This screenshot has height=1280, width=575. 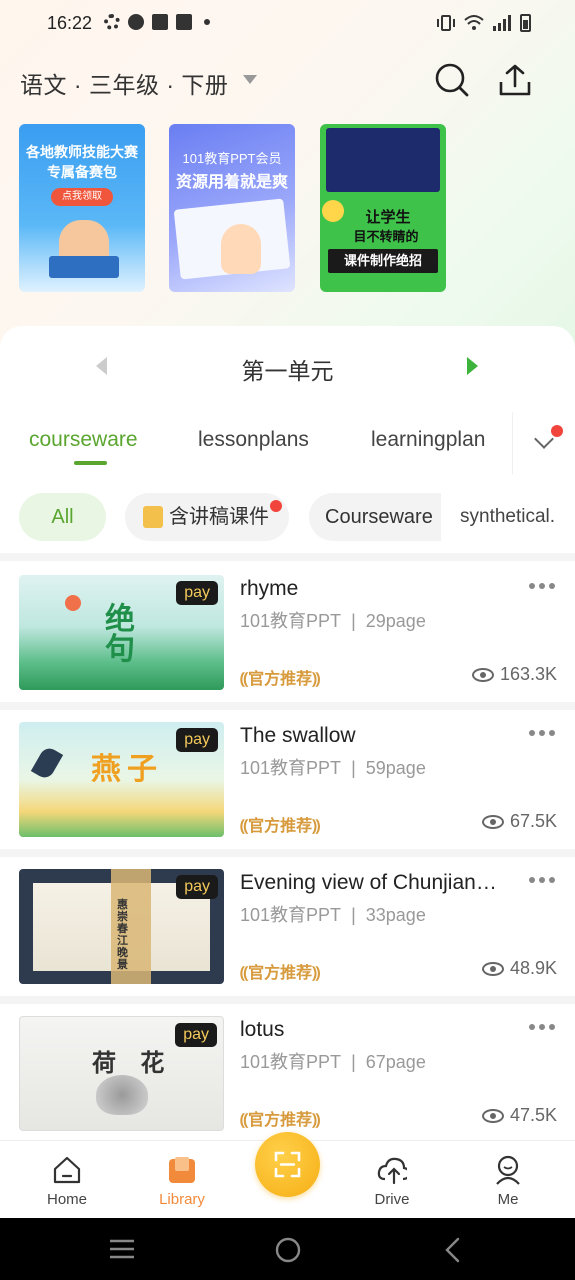 I want to click on page-count: 33page, so click(x=395, y=915).